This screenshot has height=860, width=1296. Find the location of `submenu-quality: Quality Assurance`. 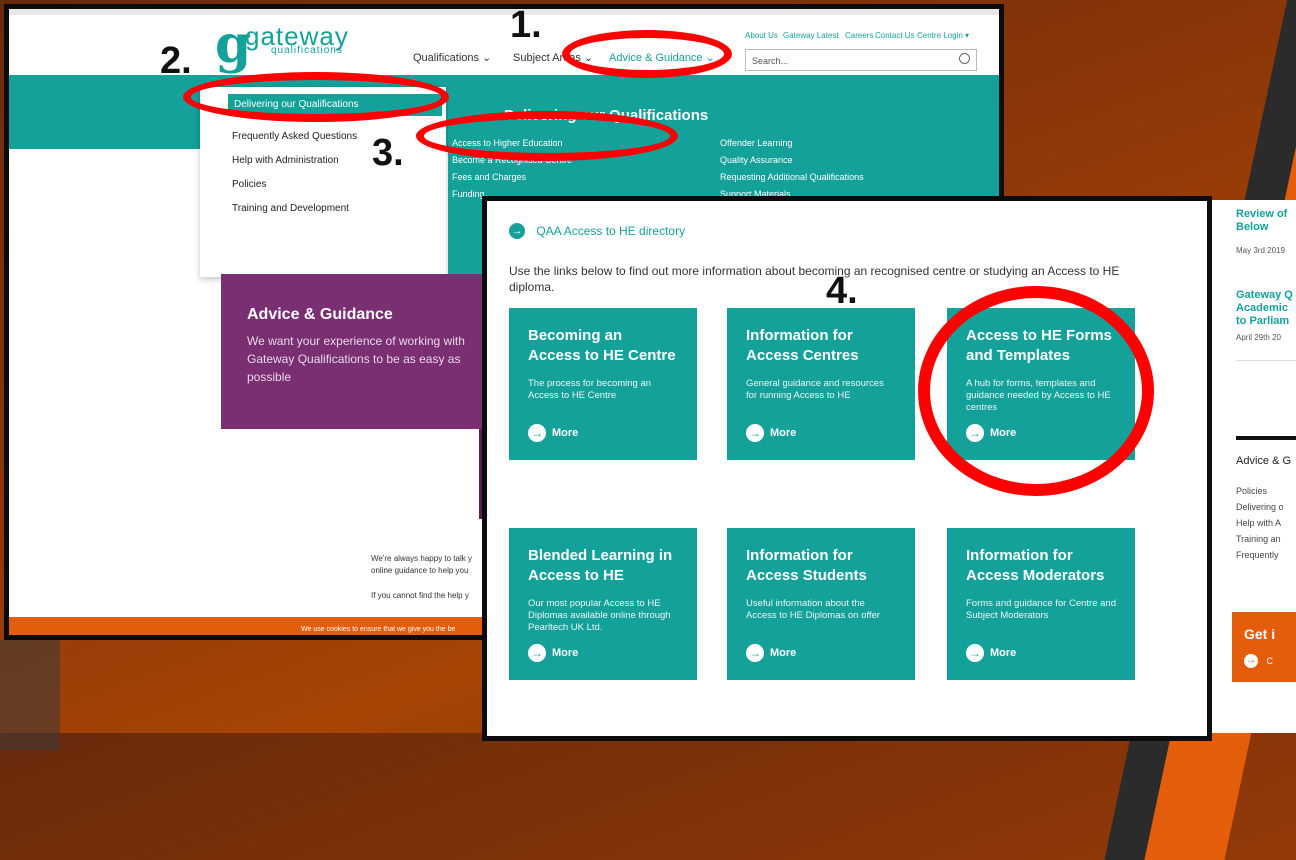

submenu-quality: Quality Assurance is located at coordinates (756, 160).